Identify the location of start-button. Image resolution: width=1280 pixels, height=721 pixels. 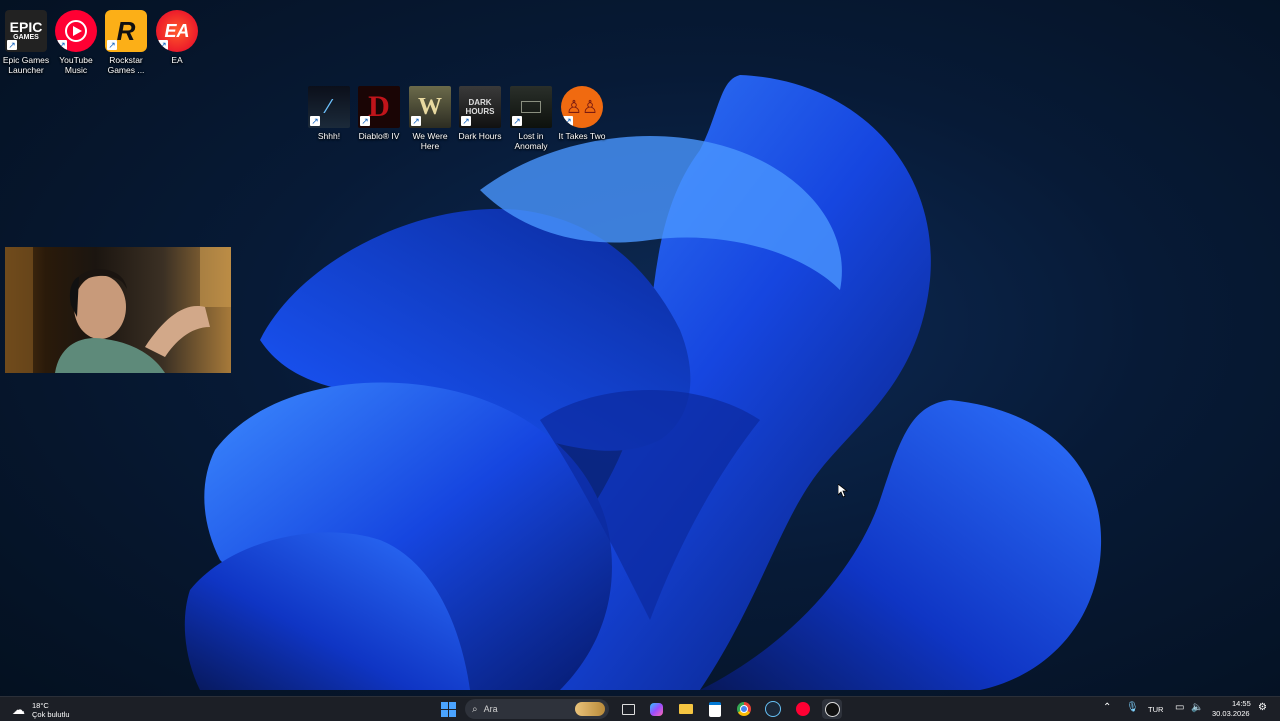
(448, 709).